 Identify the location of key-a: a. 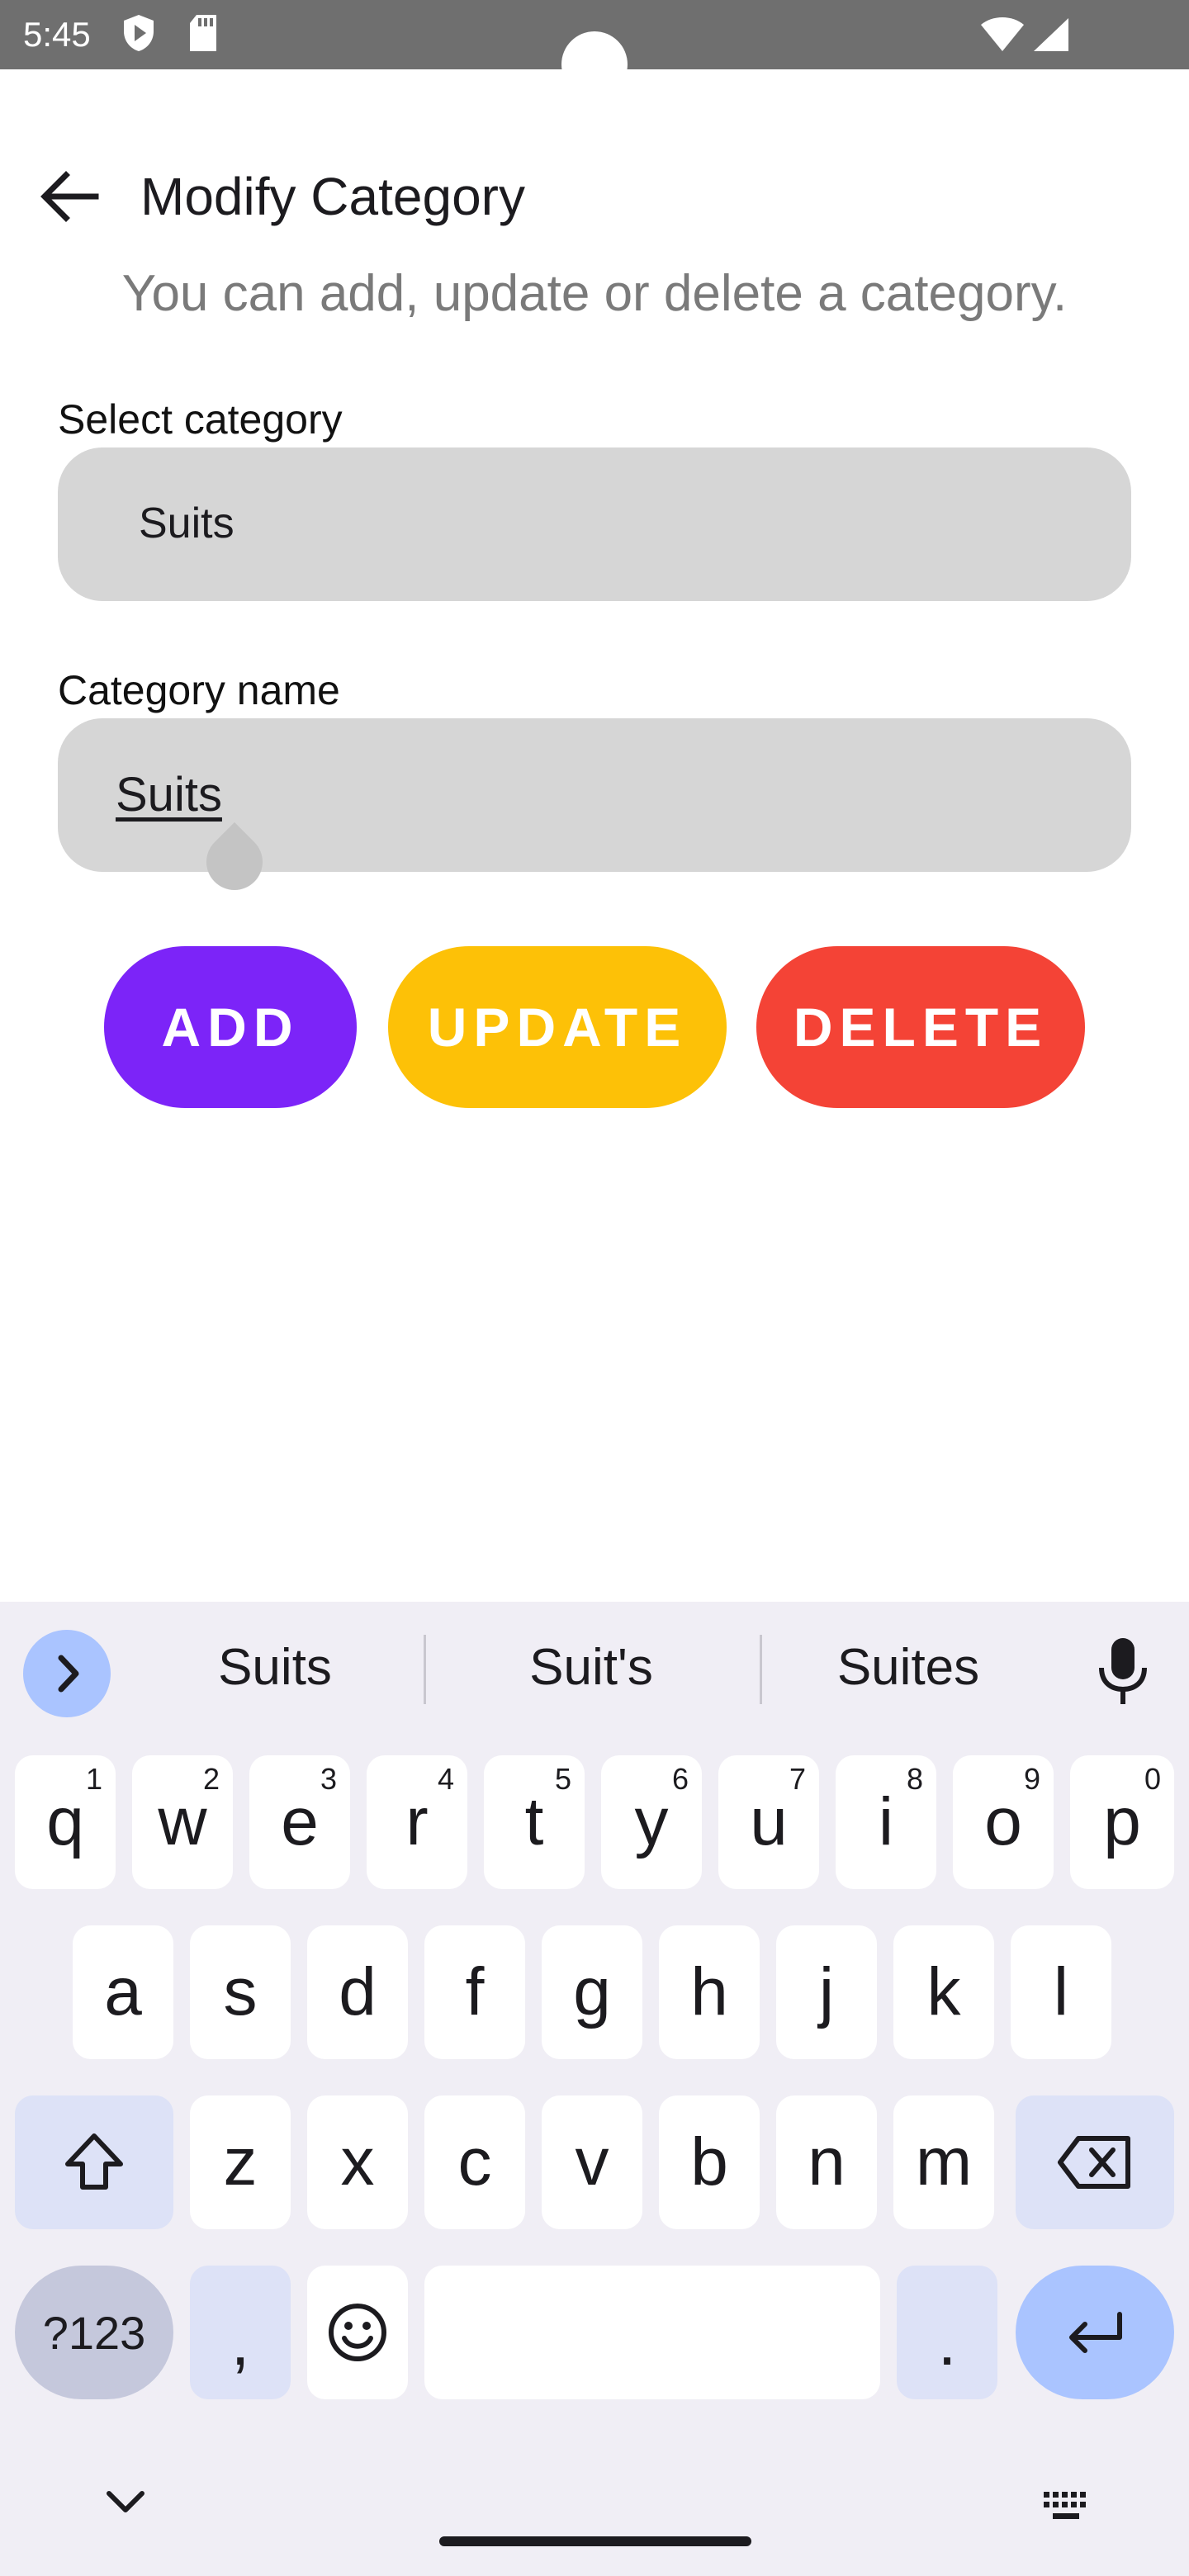
(123, 1992).